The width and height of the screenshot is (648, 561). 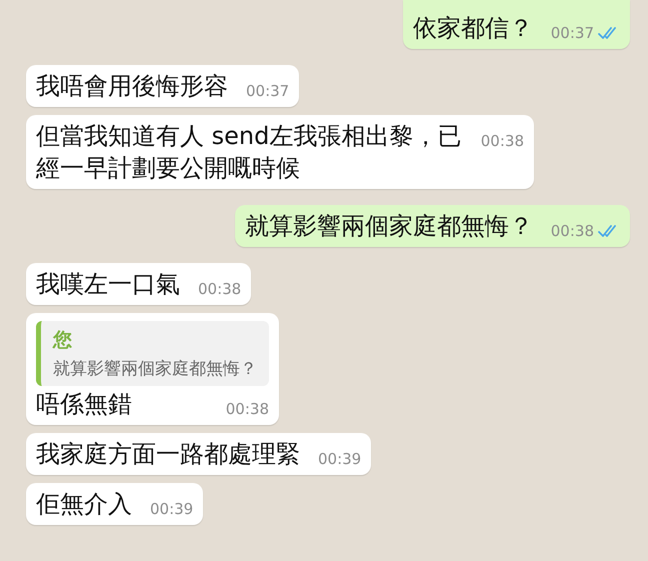 What do you see at coordinates (132, 86) in the screenshot?
I see `message-text: 我唔會用後悔形容` at bounding box center [132, 86].